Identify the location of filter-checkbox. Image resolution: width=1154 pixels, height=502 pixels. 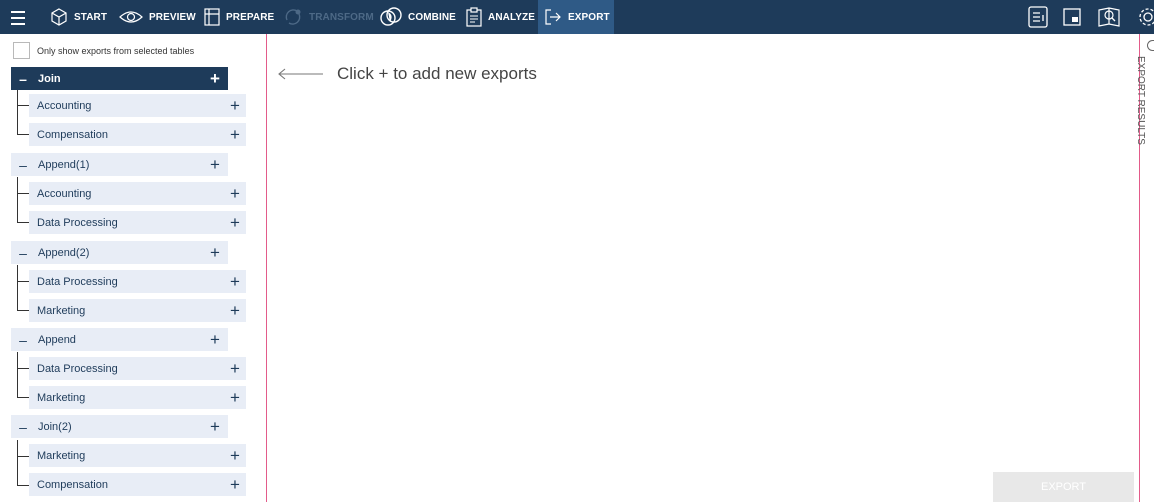
(21, 50).